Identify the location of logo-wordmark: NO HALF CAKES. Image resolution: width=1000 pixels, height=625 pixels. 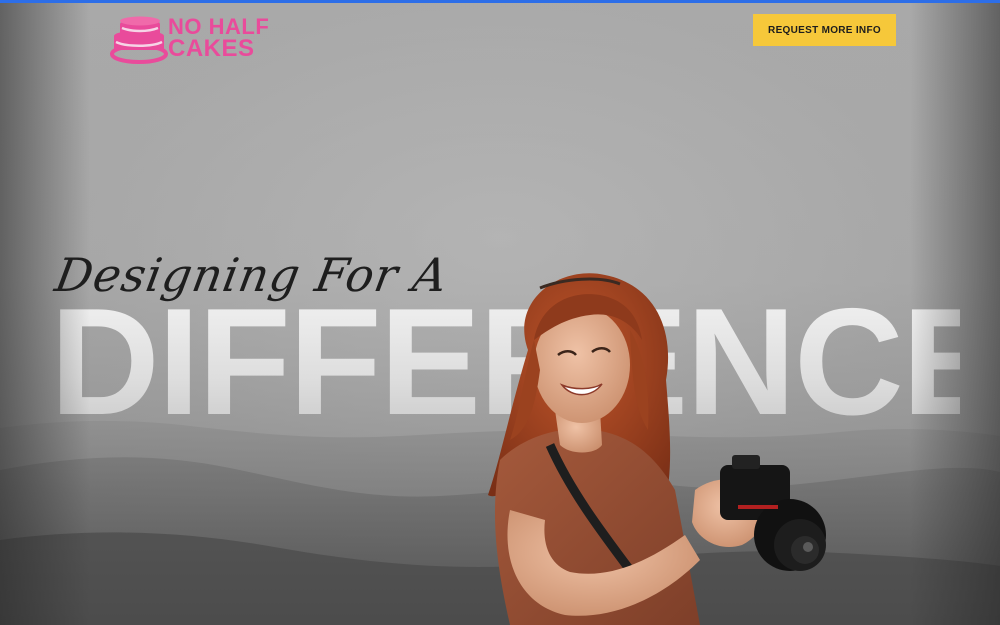
(218, 39).